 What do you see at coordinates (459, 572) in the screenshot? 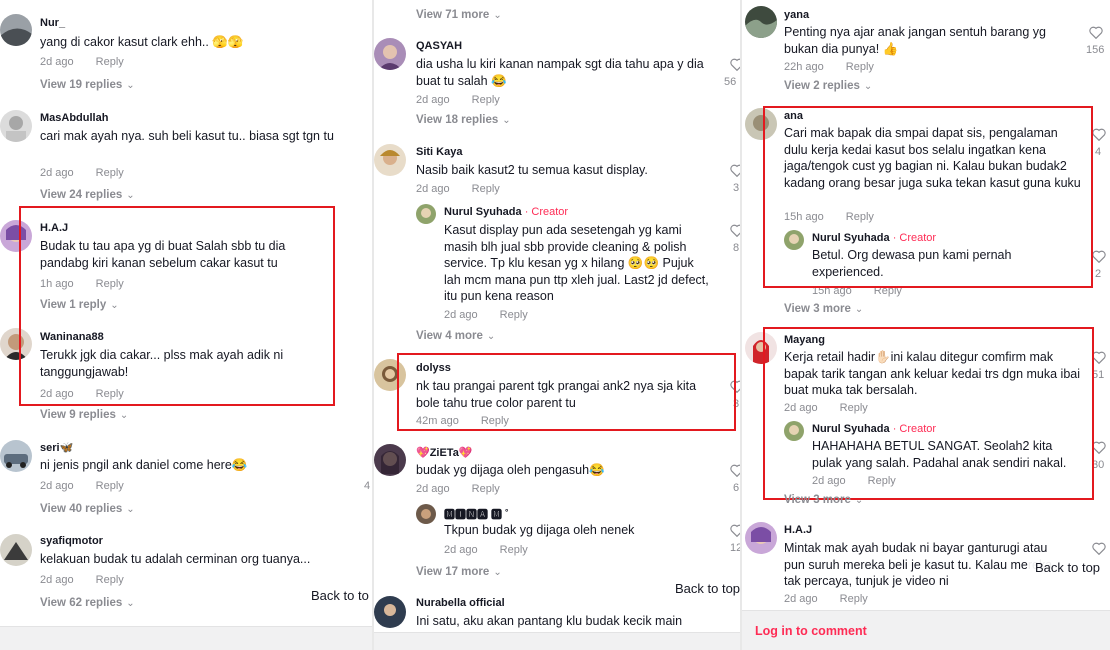
I see `view-more-link: View 17 more ⌄` at bounding box center [459, 572].